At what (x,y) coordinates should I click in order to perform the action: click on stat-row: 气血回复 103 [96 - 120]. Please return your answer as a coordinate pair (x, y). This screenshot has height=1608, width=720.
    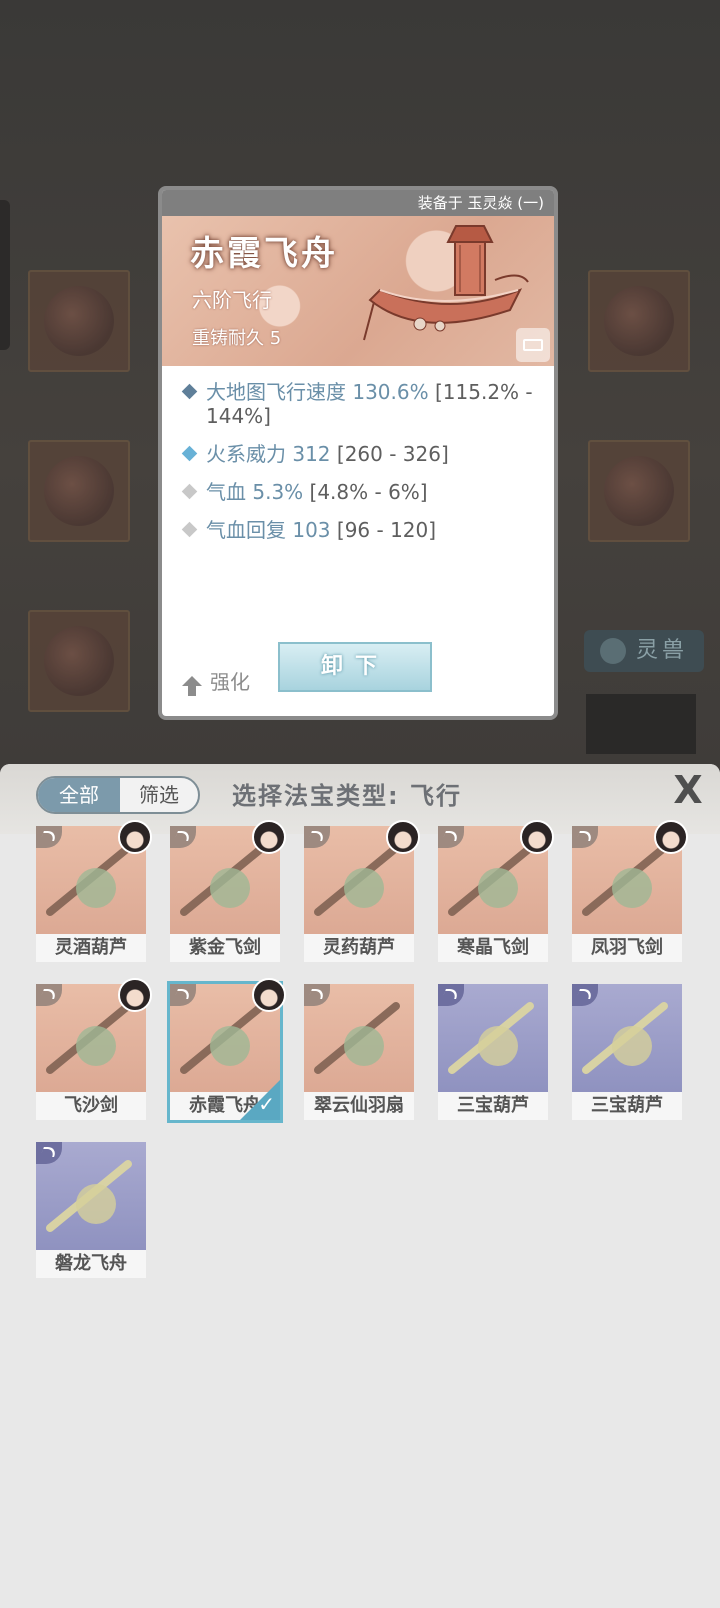
    Looking at the image, I should click on (360, 530).